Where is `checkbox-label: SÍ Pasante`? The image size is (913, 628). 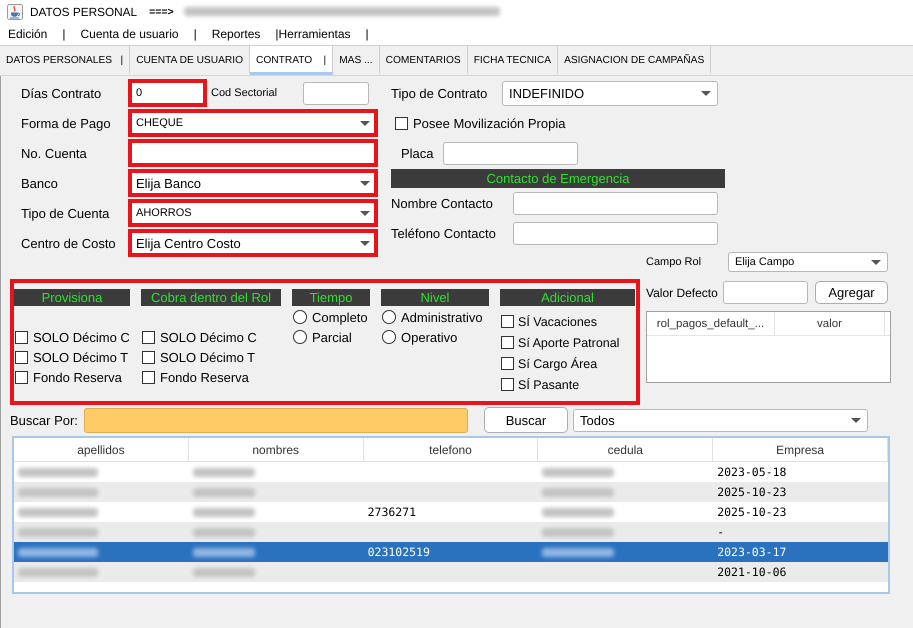 checkbox-label: SÍ Pasante is located at coordinates (549, 385).